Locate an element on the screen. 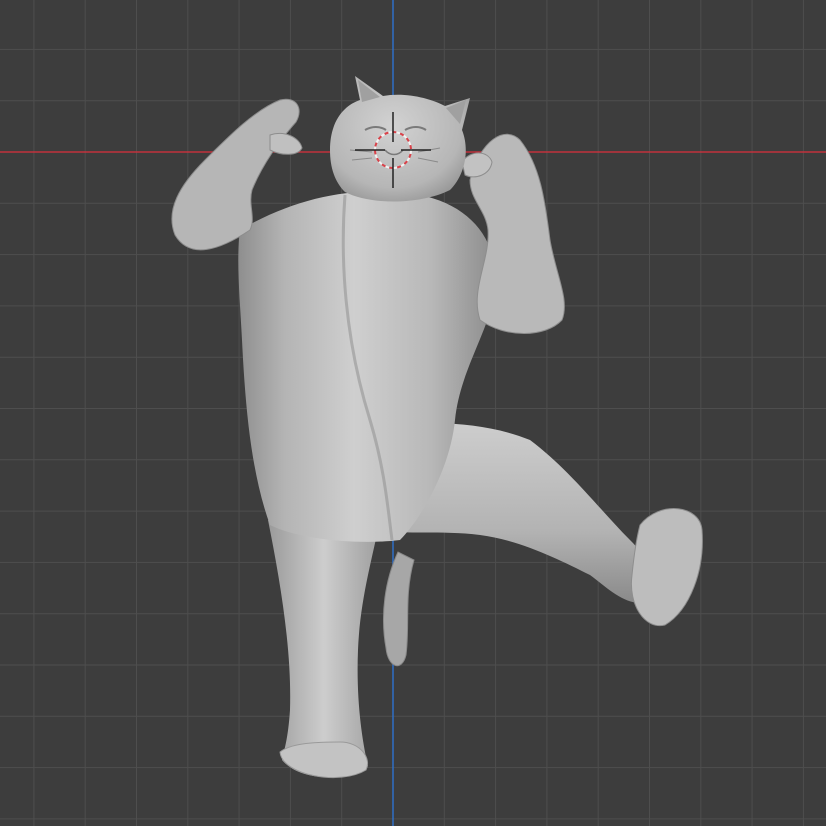 This screenshot has width=826, height=826. cat-standing-leg is located at coordinates (324, 649).